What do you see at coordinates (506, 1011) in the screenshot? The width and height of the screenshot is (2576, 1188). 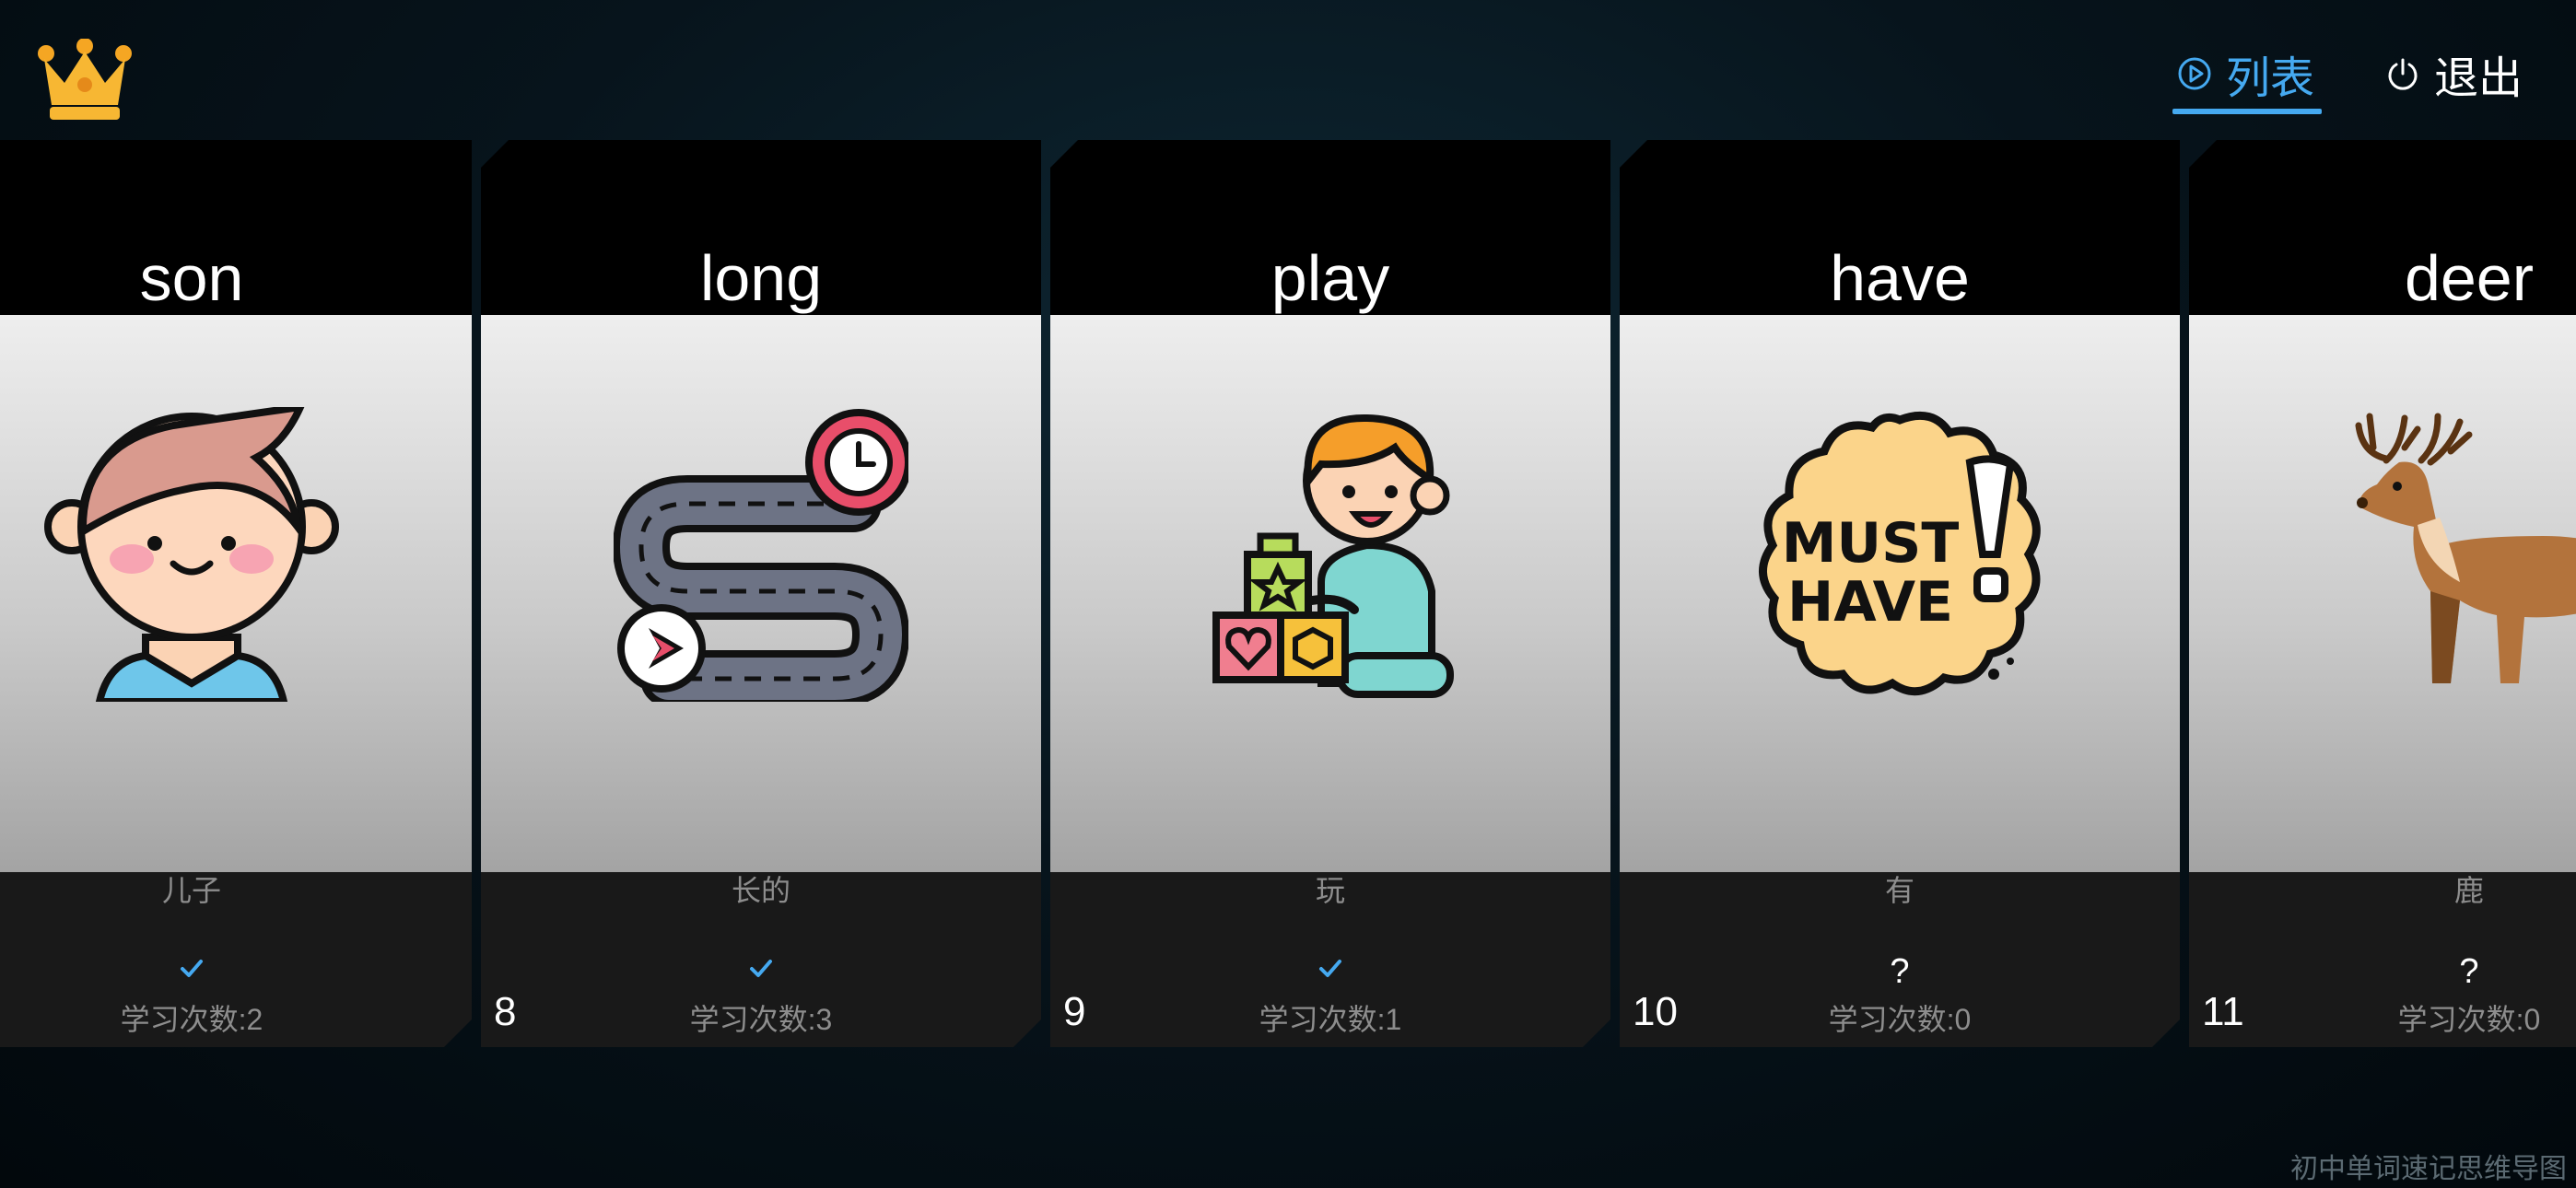 I see `card-index: 8` at bounding box center [506, 1011].